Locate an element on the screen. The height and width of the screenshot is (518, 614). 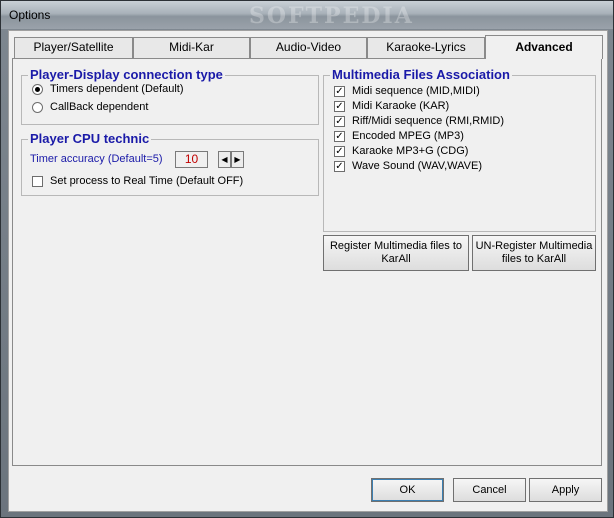
checkbox-encoded-mpeg: ✓ Encoded MPEG (MP3) is located at coordinates (399, 136).